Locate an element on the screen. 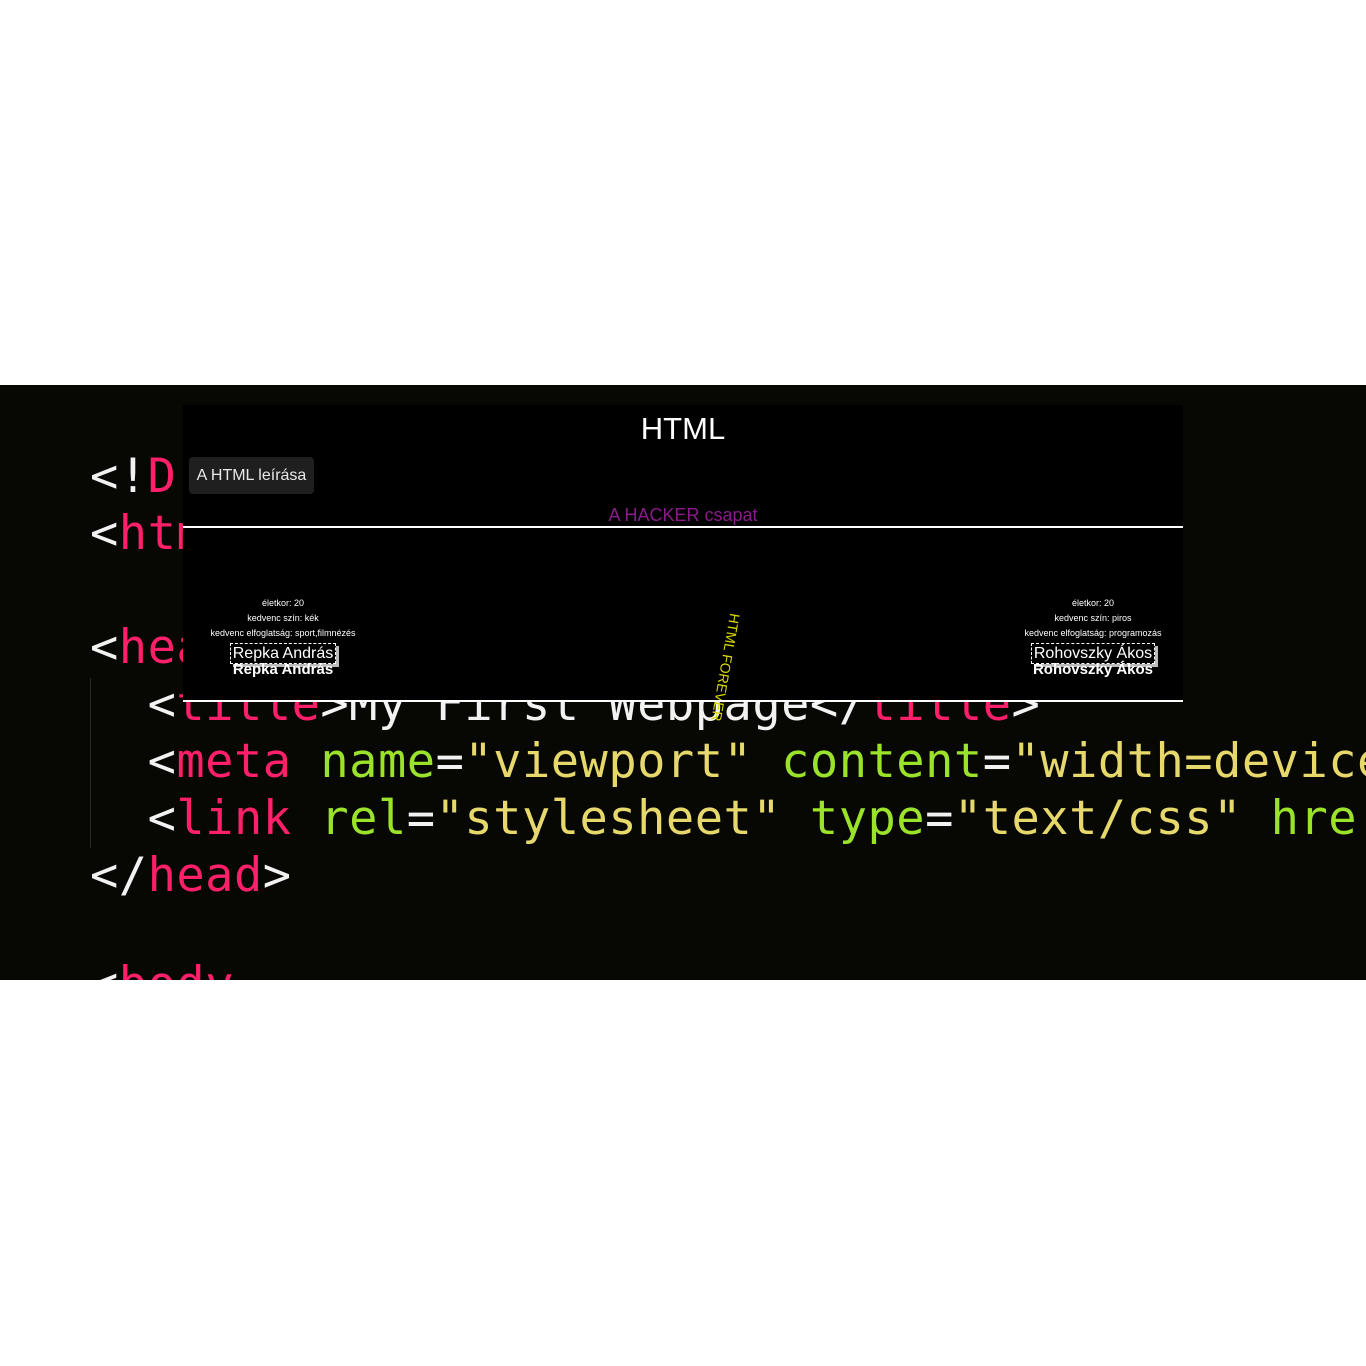  page-title: HTML is located at coordinates (683, 428).